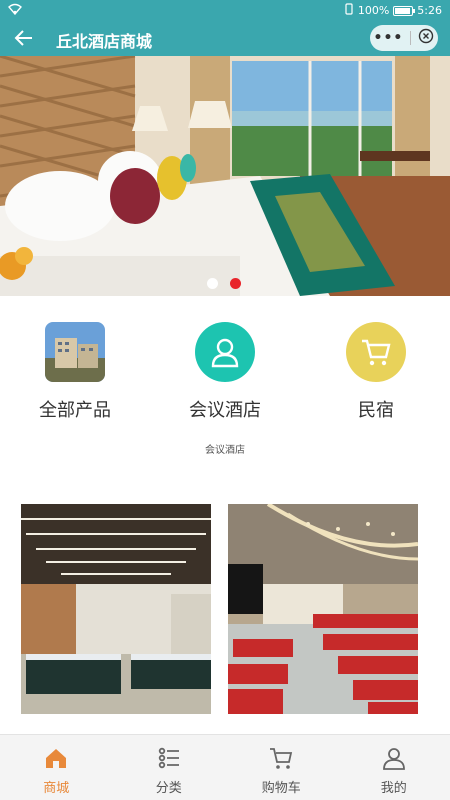  What do you see at coordinates (404, 10) in the screenshot?
I see `battery-icon` at bounding box center [404, 10].